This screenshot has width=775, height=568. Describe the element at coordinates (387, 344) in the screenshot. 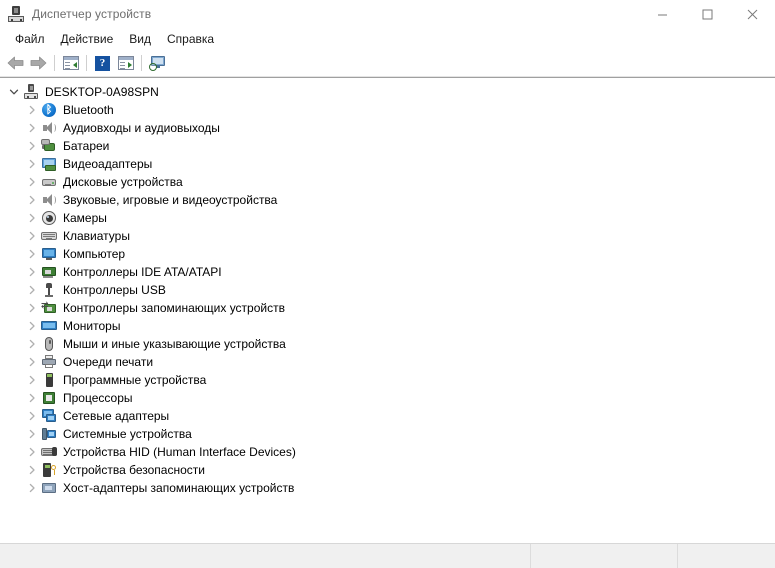

I see `tree-item-mice: Мыши и иные указывающие устройства` at that location.